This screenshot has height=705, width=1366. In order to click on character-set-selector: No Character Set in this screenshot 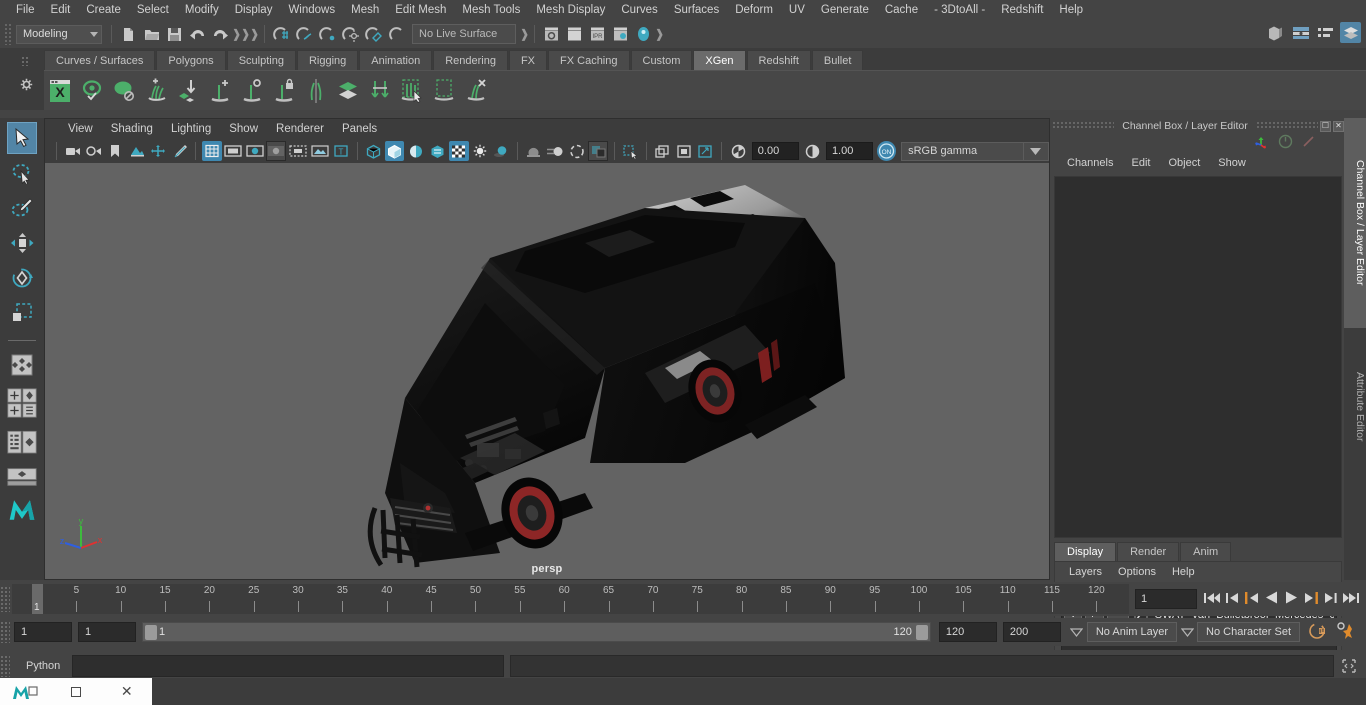, I will do `click(1248, 632)`.